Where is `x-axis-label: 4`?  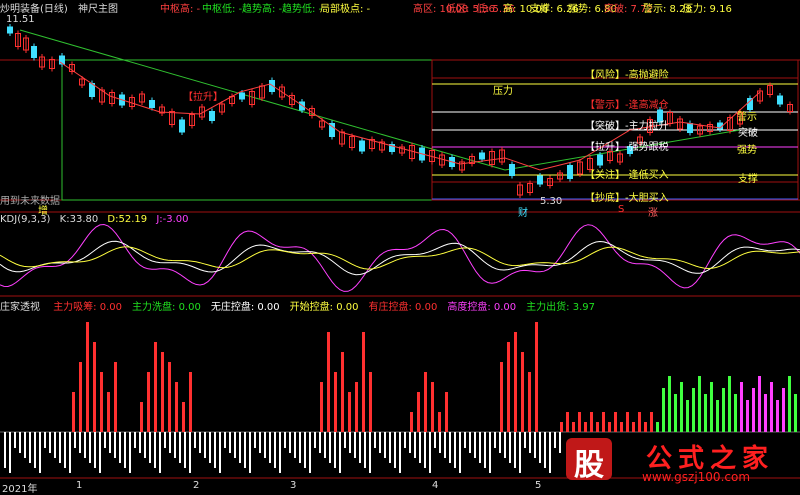
x-axis-label: 4 is located at coordinates (435, 485).